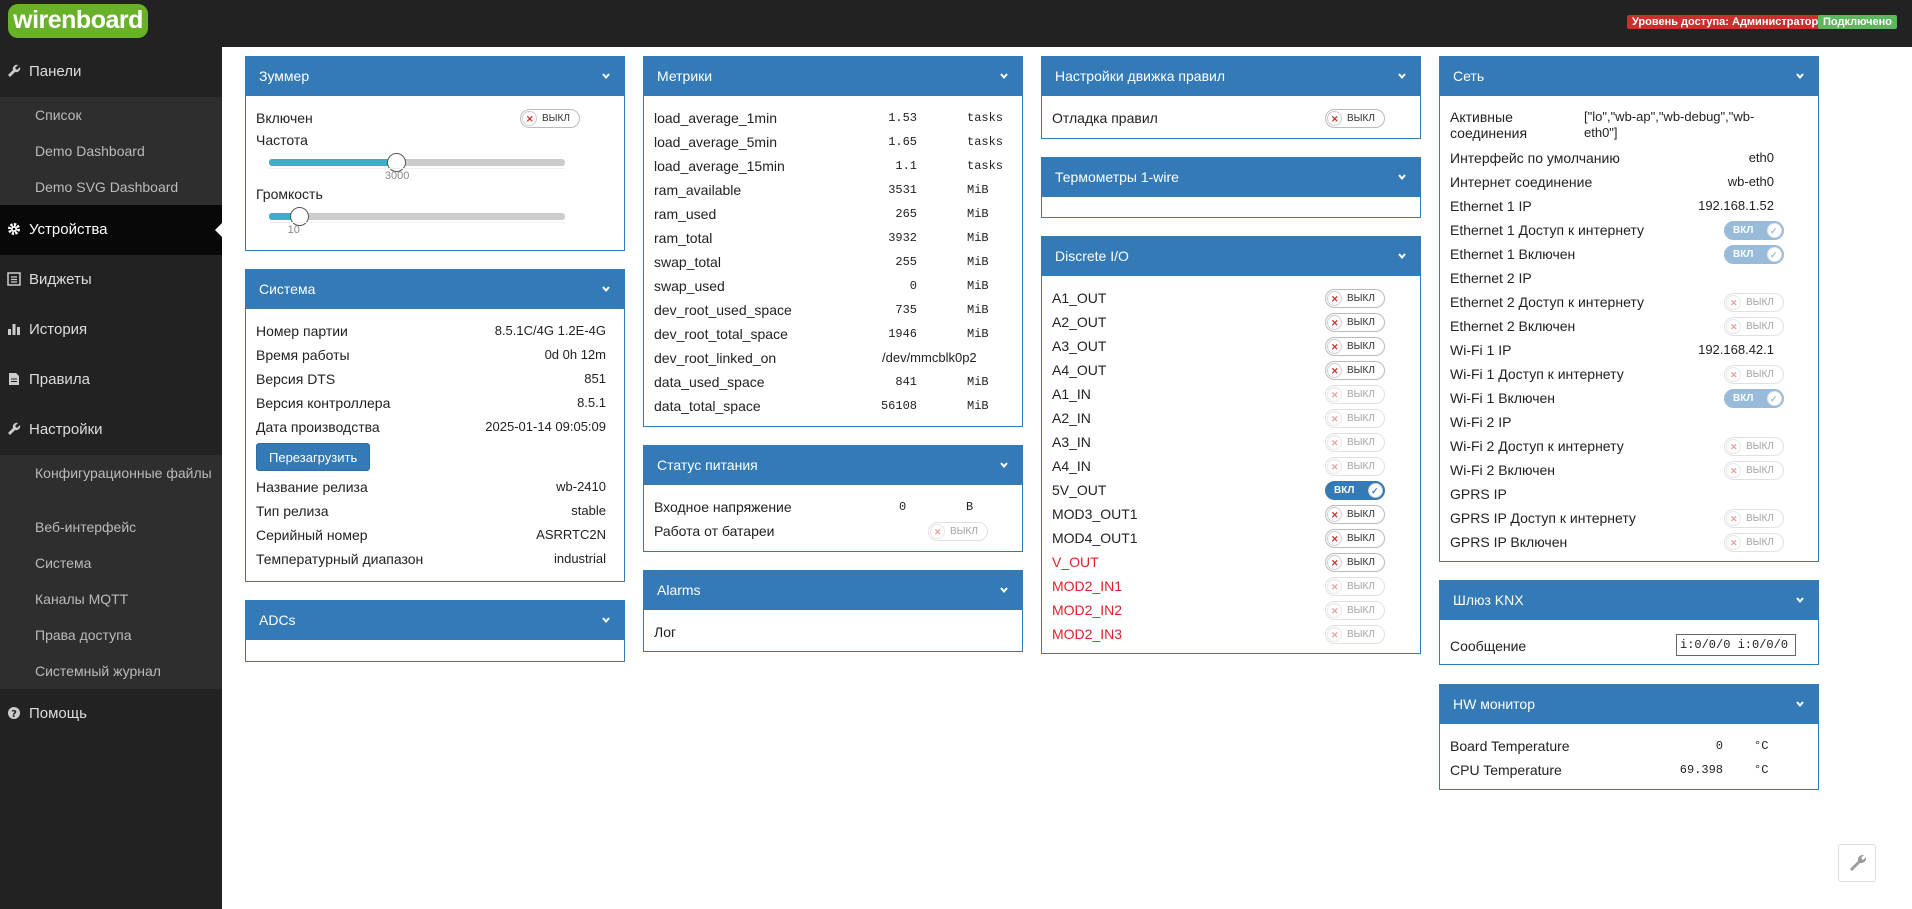  Describe the element at coordinates (833, 118) in the screenshot. I see `metric-row: load_average_1min 1.53 tasks` at that location.